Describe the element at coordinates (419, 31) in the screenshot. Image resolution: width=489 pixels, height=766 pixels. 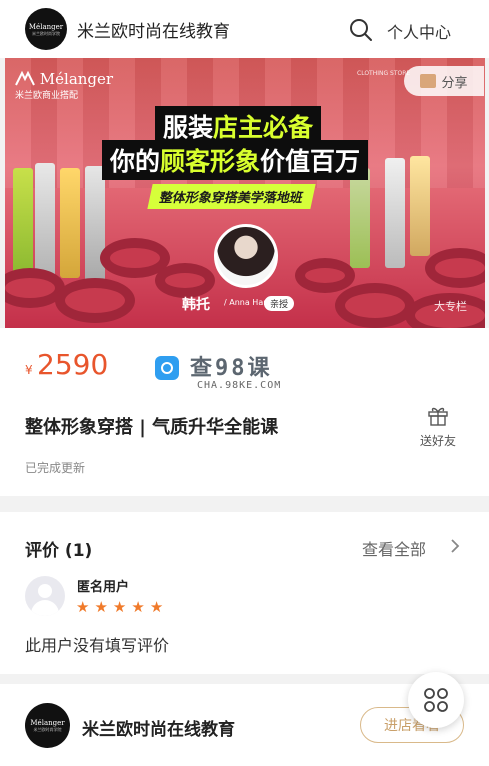
I see `personal-center-link: 个人中心` at that location.